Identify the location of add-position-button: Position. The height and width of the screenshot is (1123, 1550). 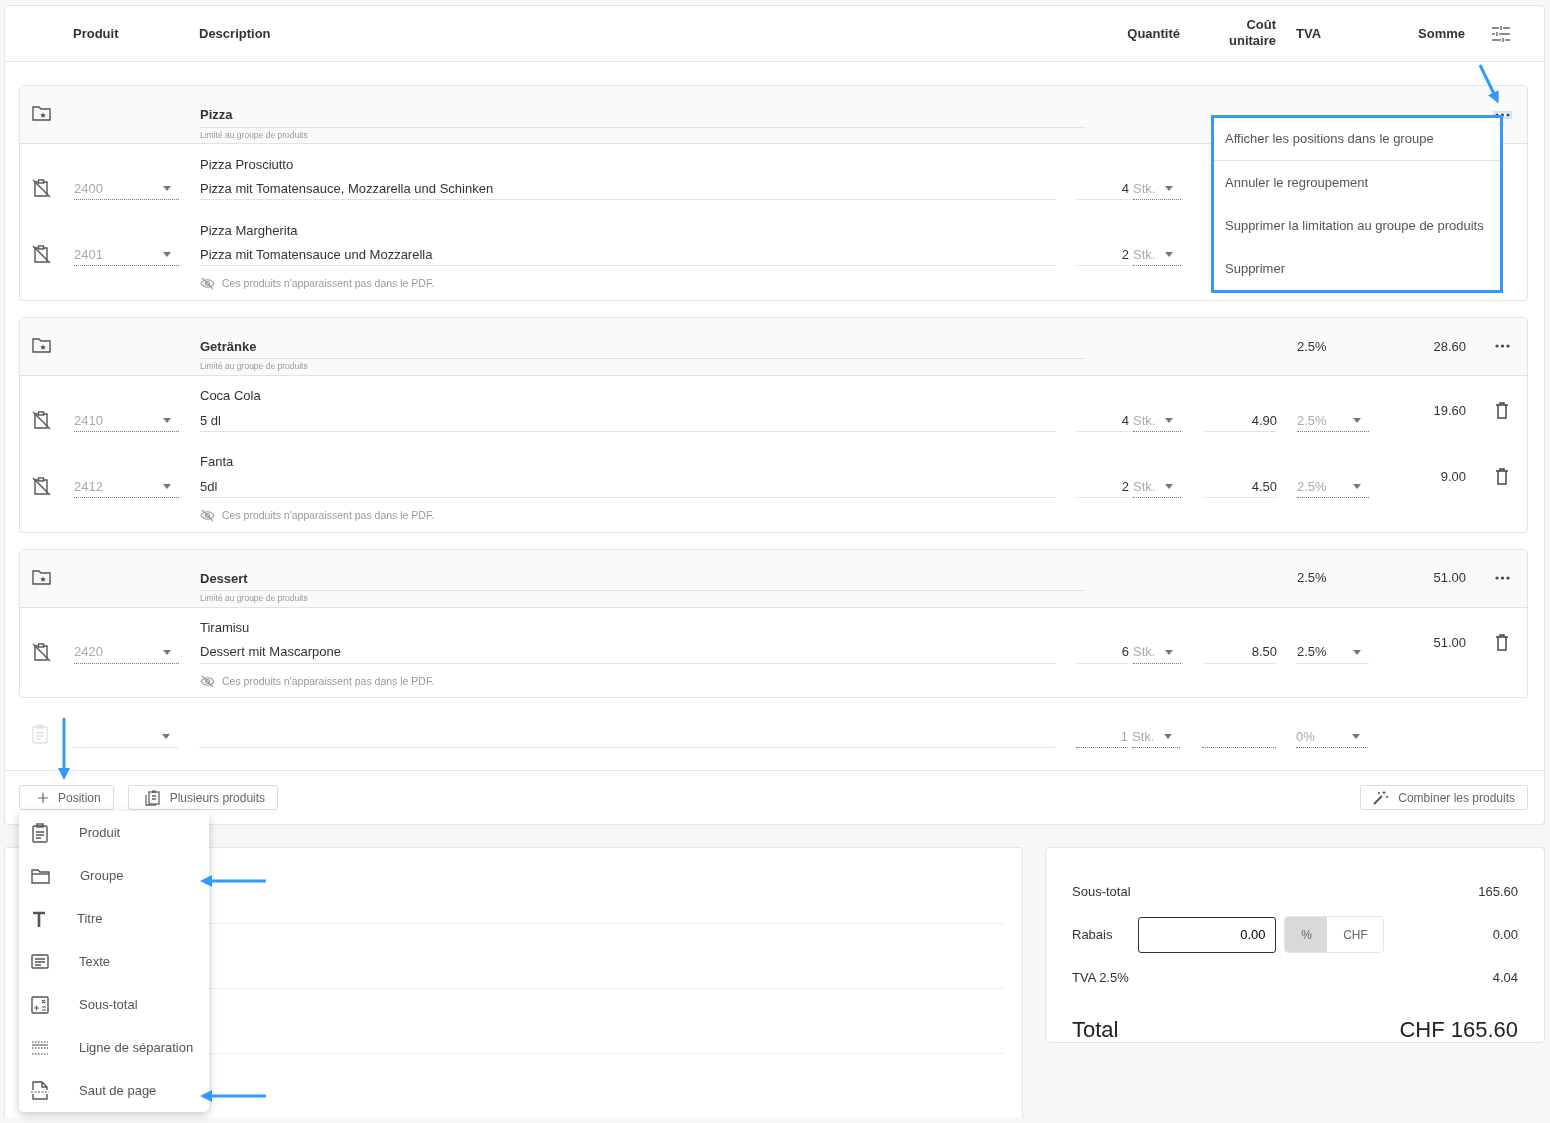
(66, 798).